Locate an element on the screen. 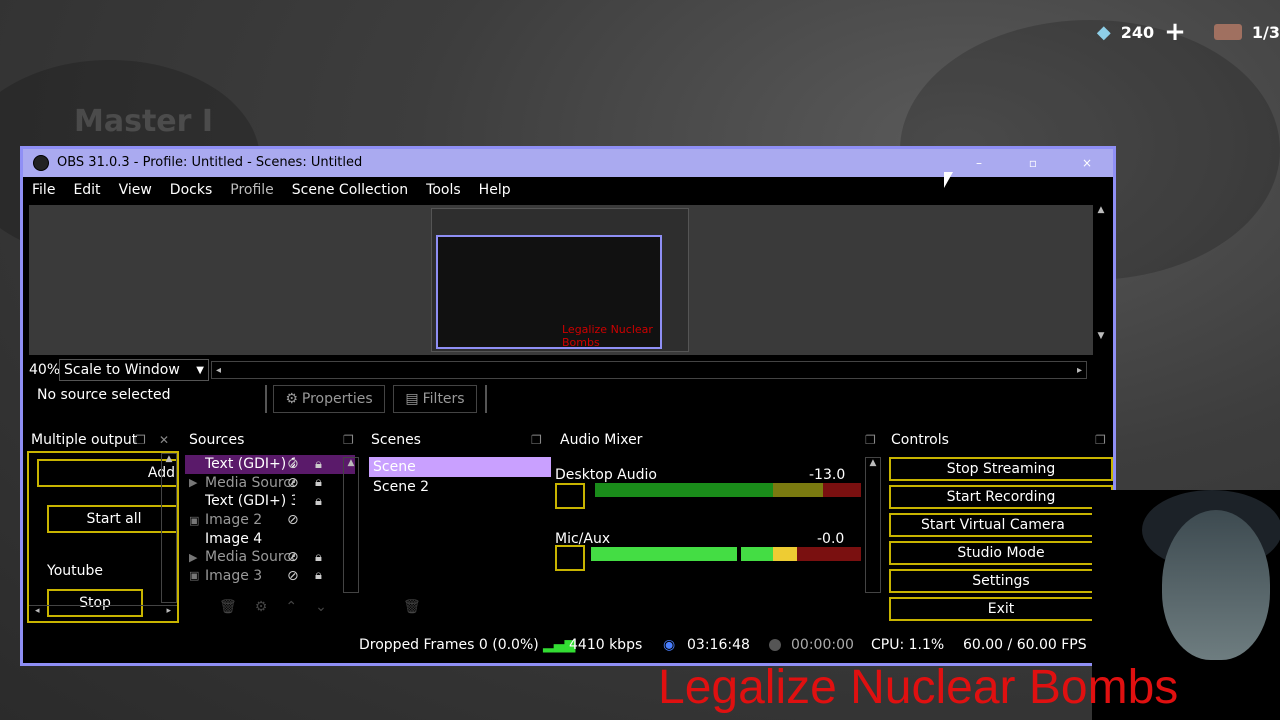  ticket-icon is located at coordinates (1227, 32).